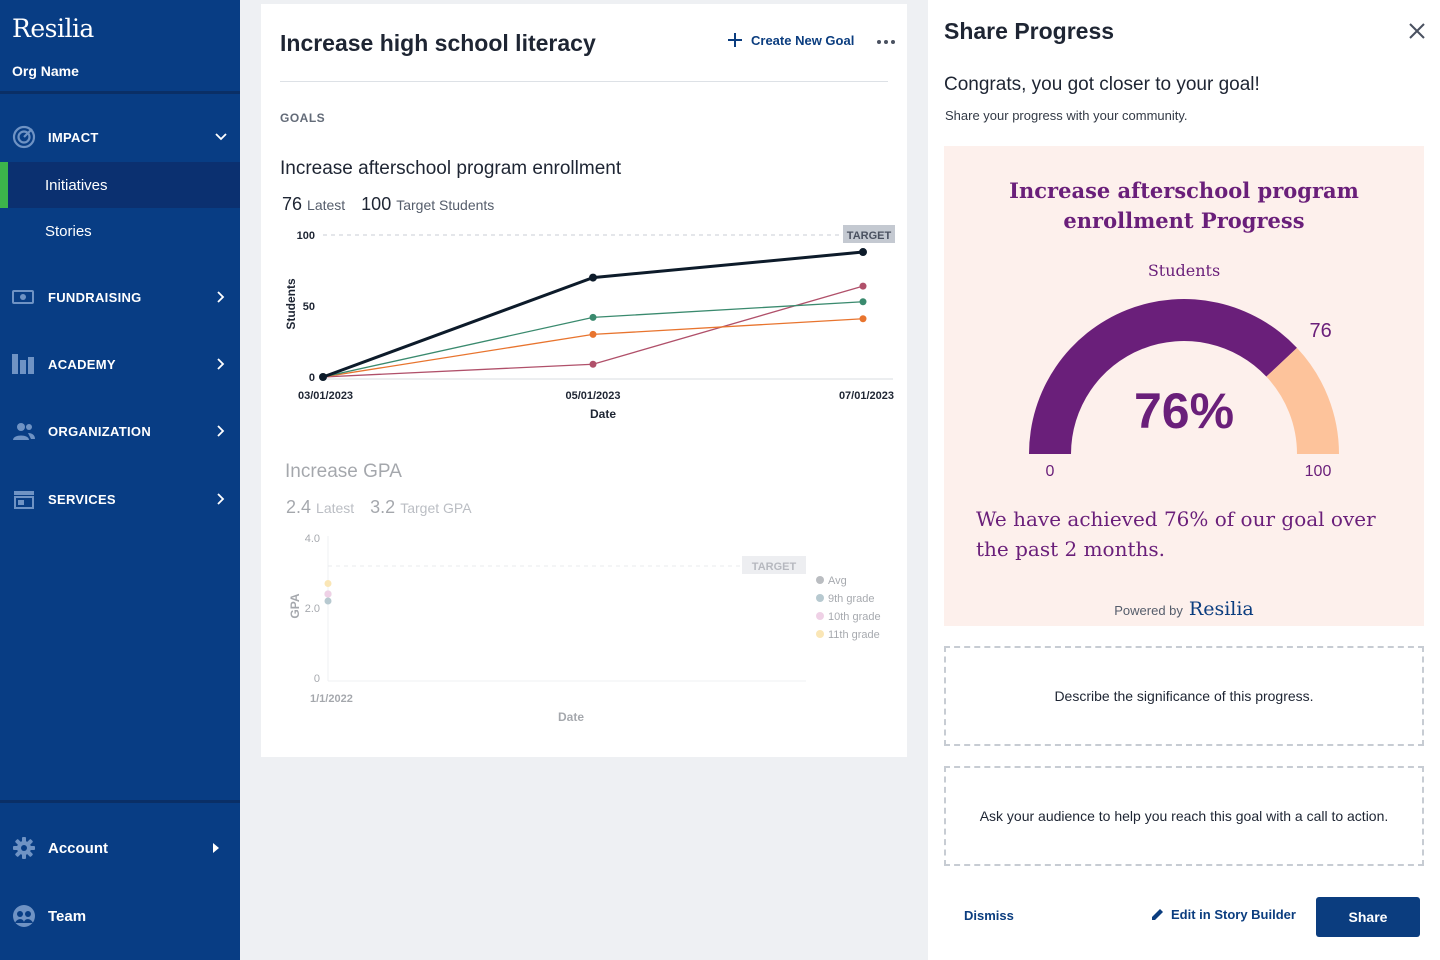 This screenshot has height=960, width=1440. What do you see at coordinates (1233, 914) in the screenshot?
I see `edit-story-label: Edit in Story Builder` at bounding box center [1233, 914].